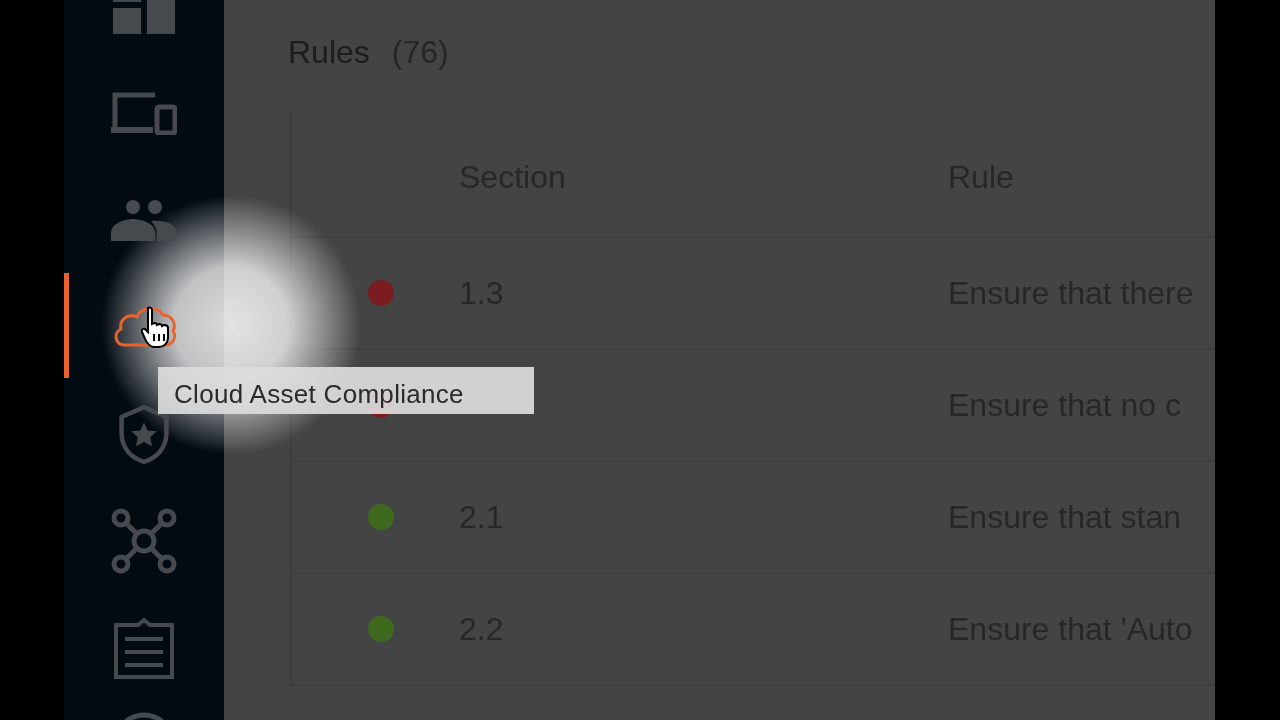  I want to click on clipboard-icon, so click(144, 647).